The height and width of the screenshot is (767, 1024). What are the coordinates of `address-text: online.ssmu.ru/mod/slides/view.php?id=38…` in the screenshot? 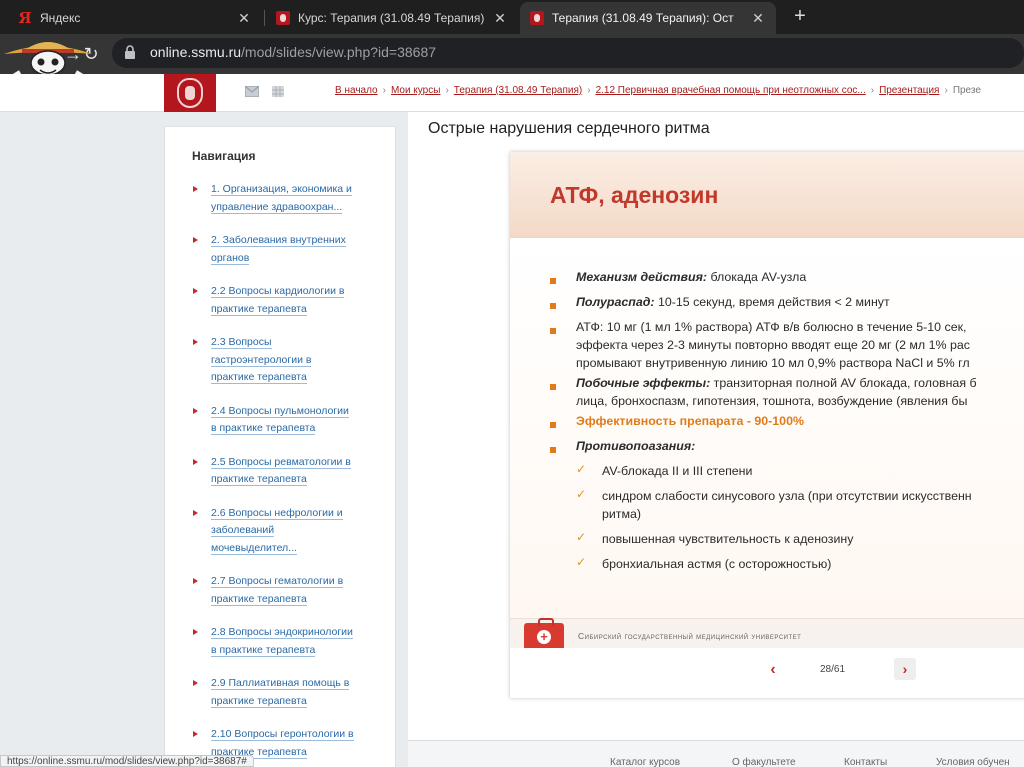 It's located at (293, 52).